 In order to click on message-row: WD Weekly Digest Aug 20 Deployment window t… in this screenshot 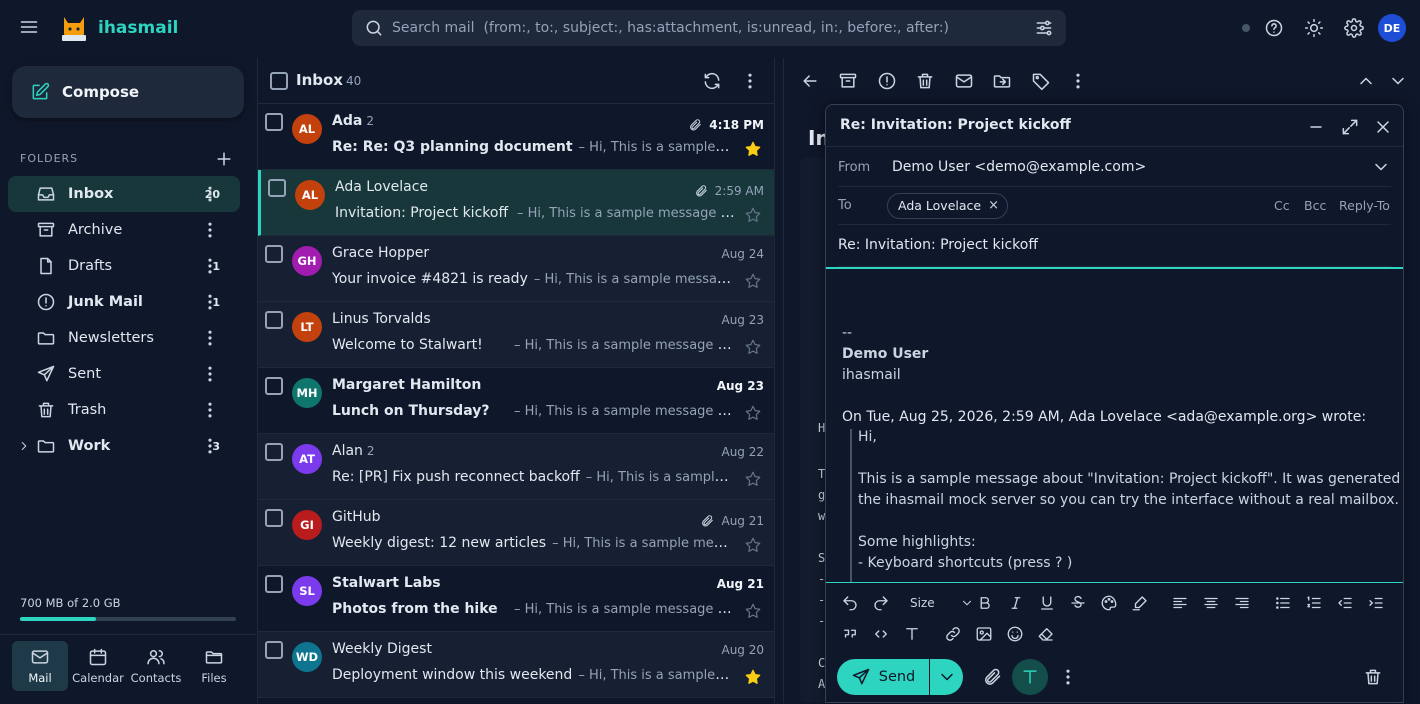, I will do `click(516, 665)`.